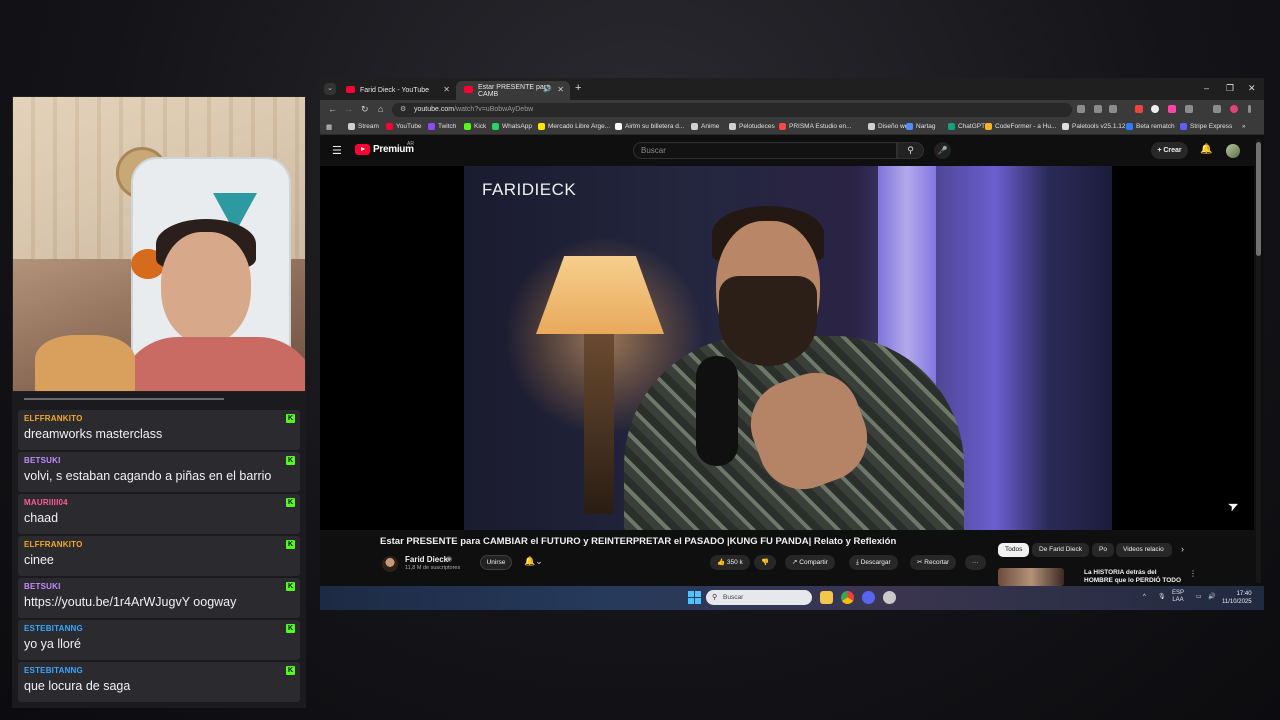  I want to click on recommendation-thumbnail, so click(1031, 577).